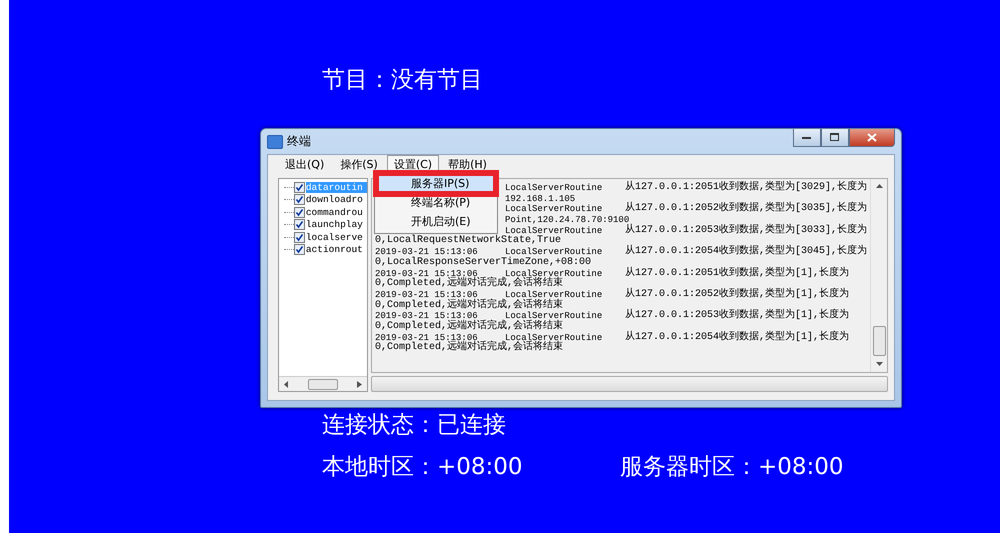  What do you see at coordinates (469, 327) in the screenshot?
I see `log-detail: 0,Completed,远端对话完成,会话将结束` at bounding box center [469, 327].